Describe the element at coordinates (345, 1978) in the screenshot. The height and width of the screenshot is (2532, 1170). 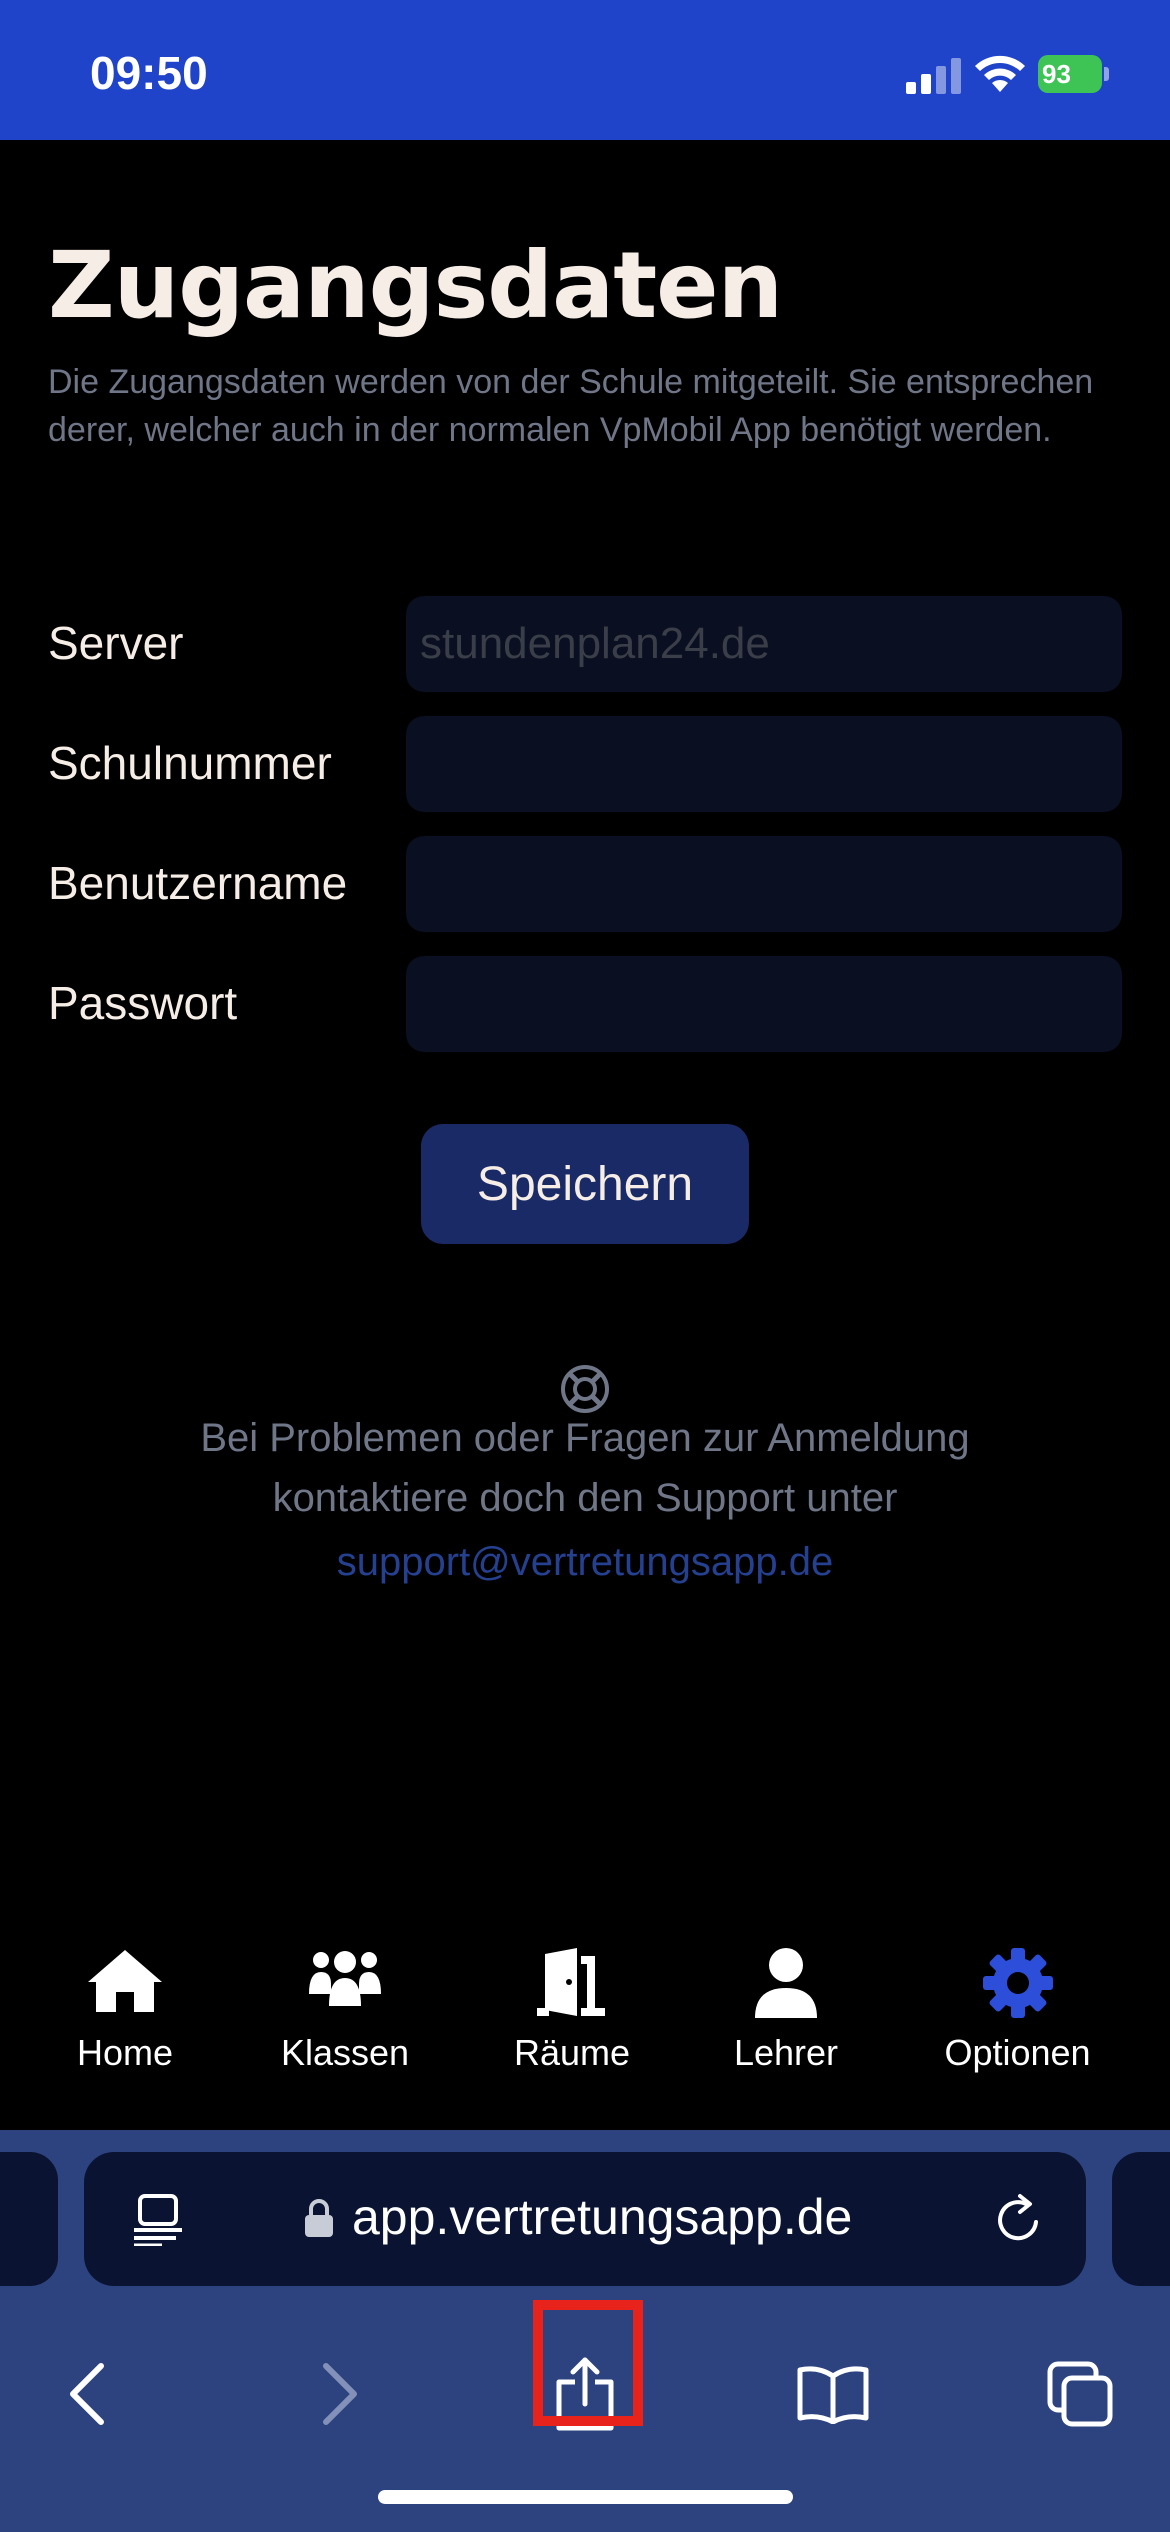
I see `users-icon` at that location.